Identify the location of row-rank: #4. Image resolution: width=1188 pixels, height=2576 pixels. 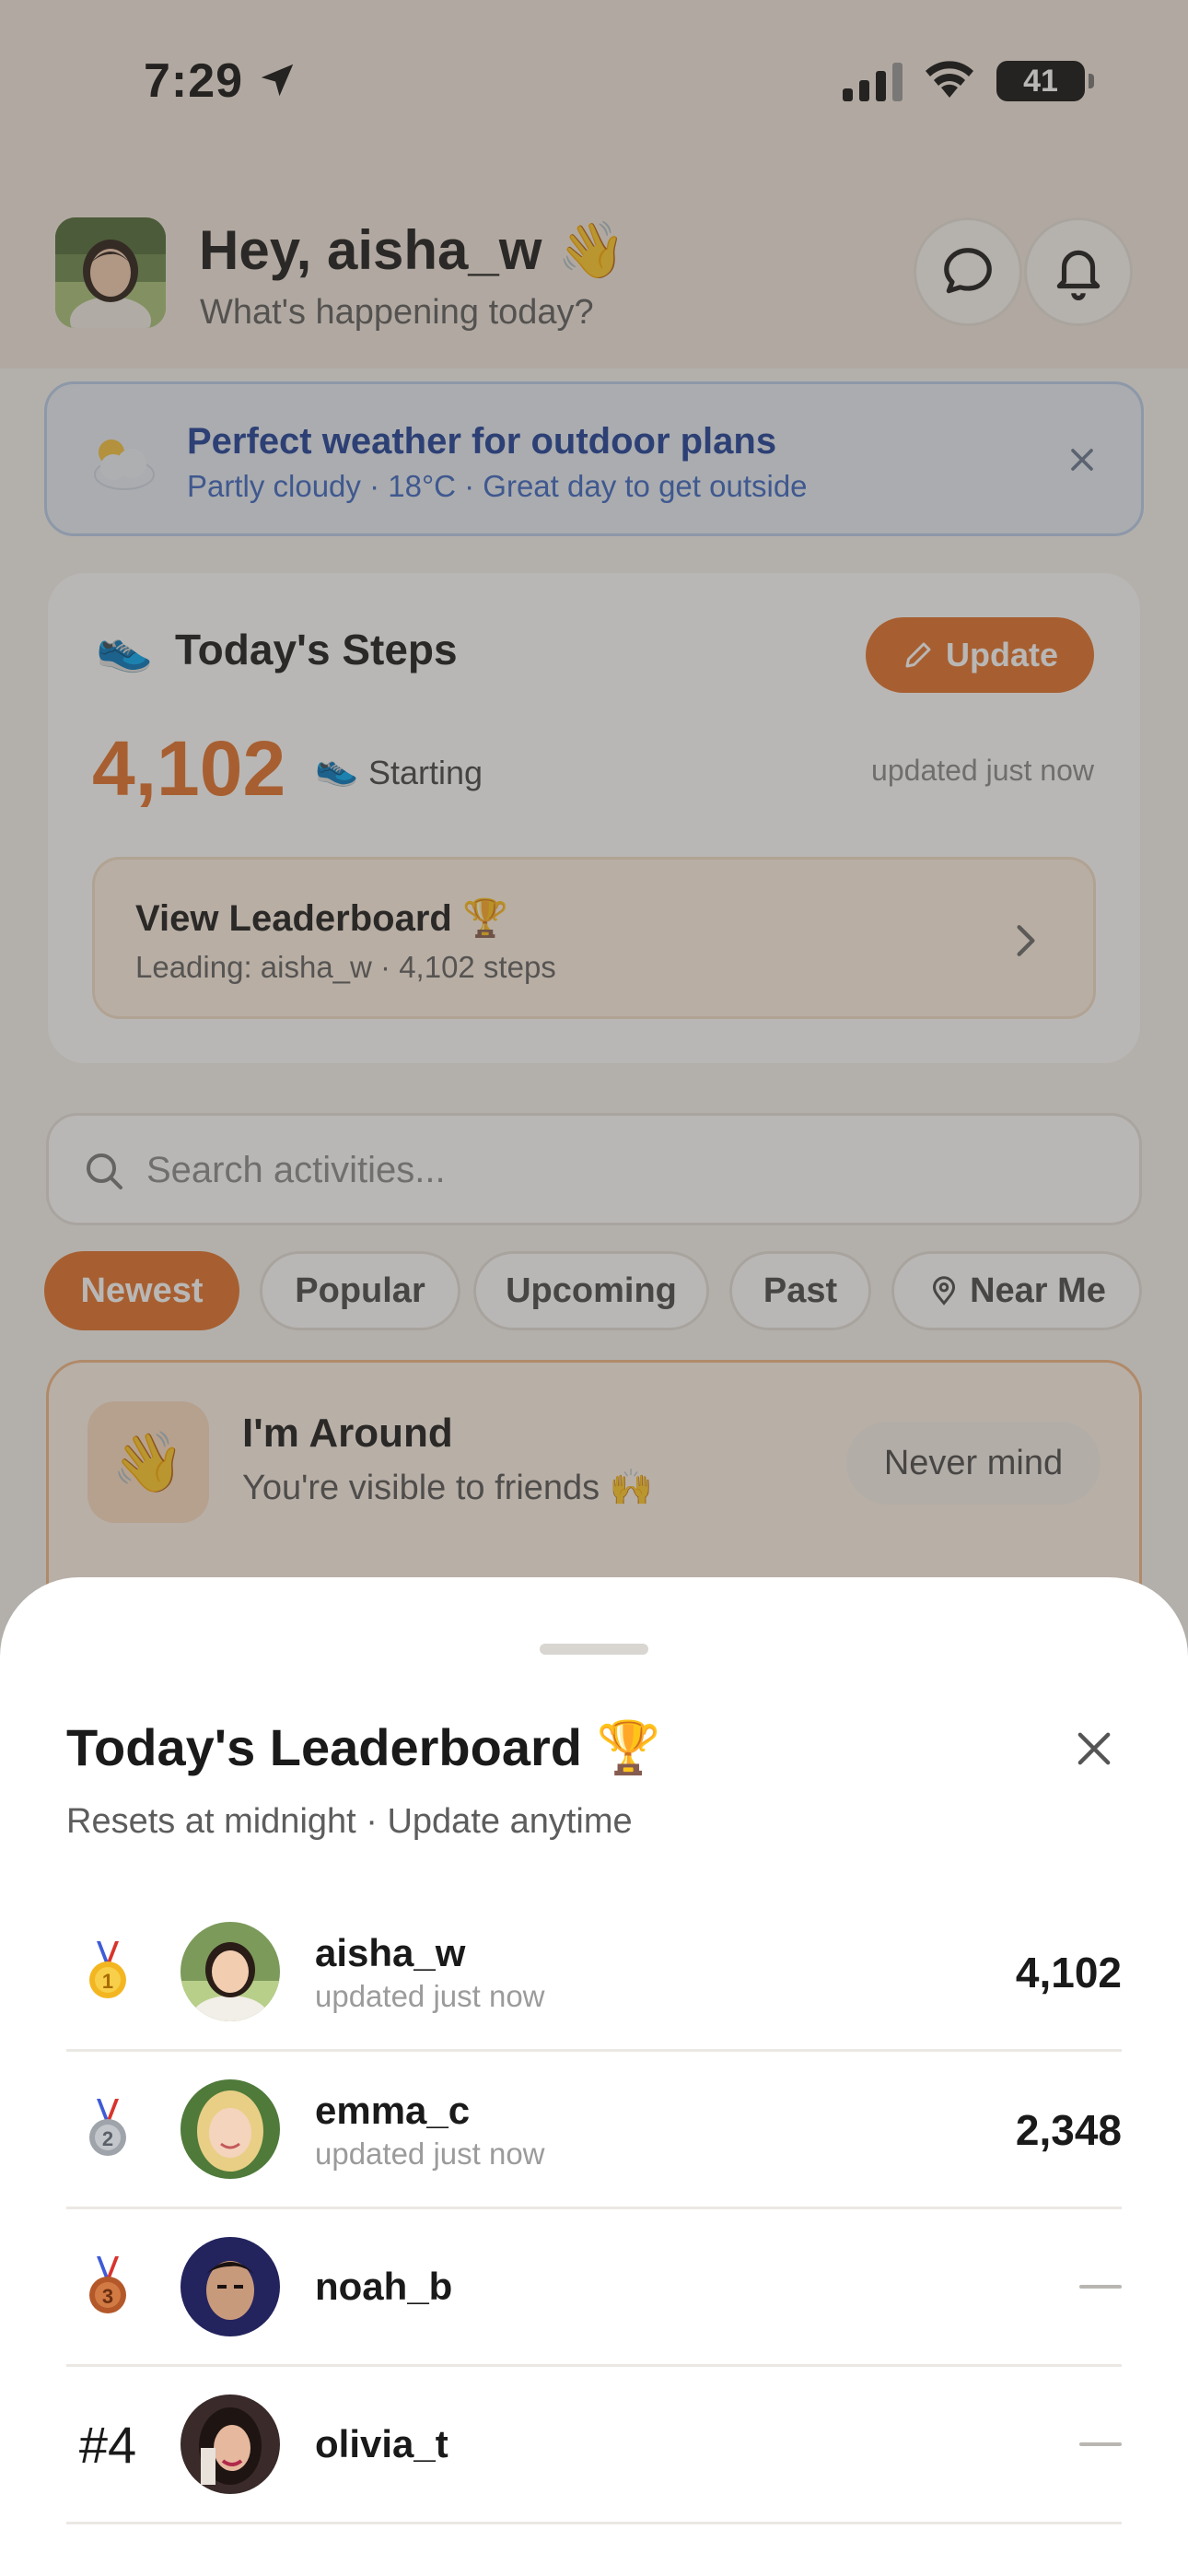
(107, 2444).